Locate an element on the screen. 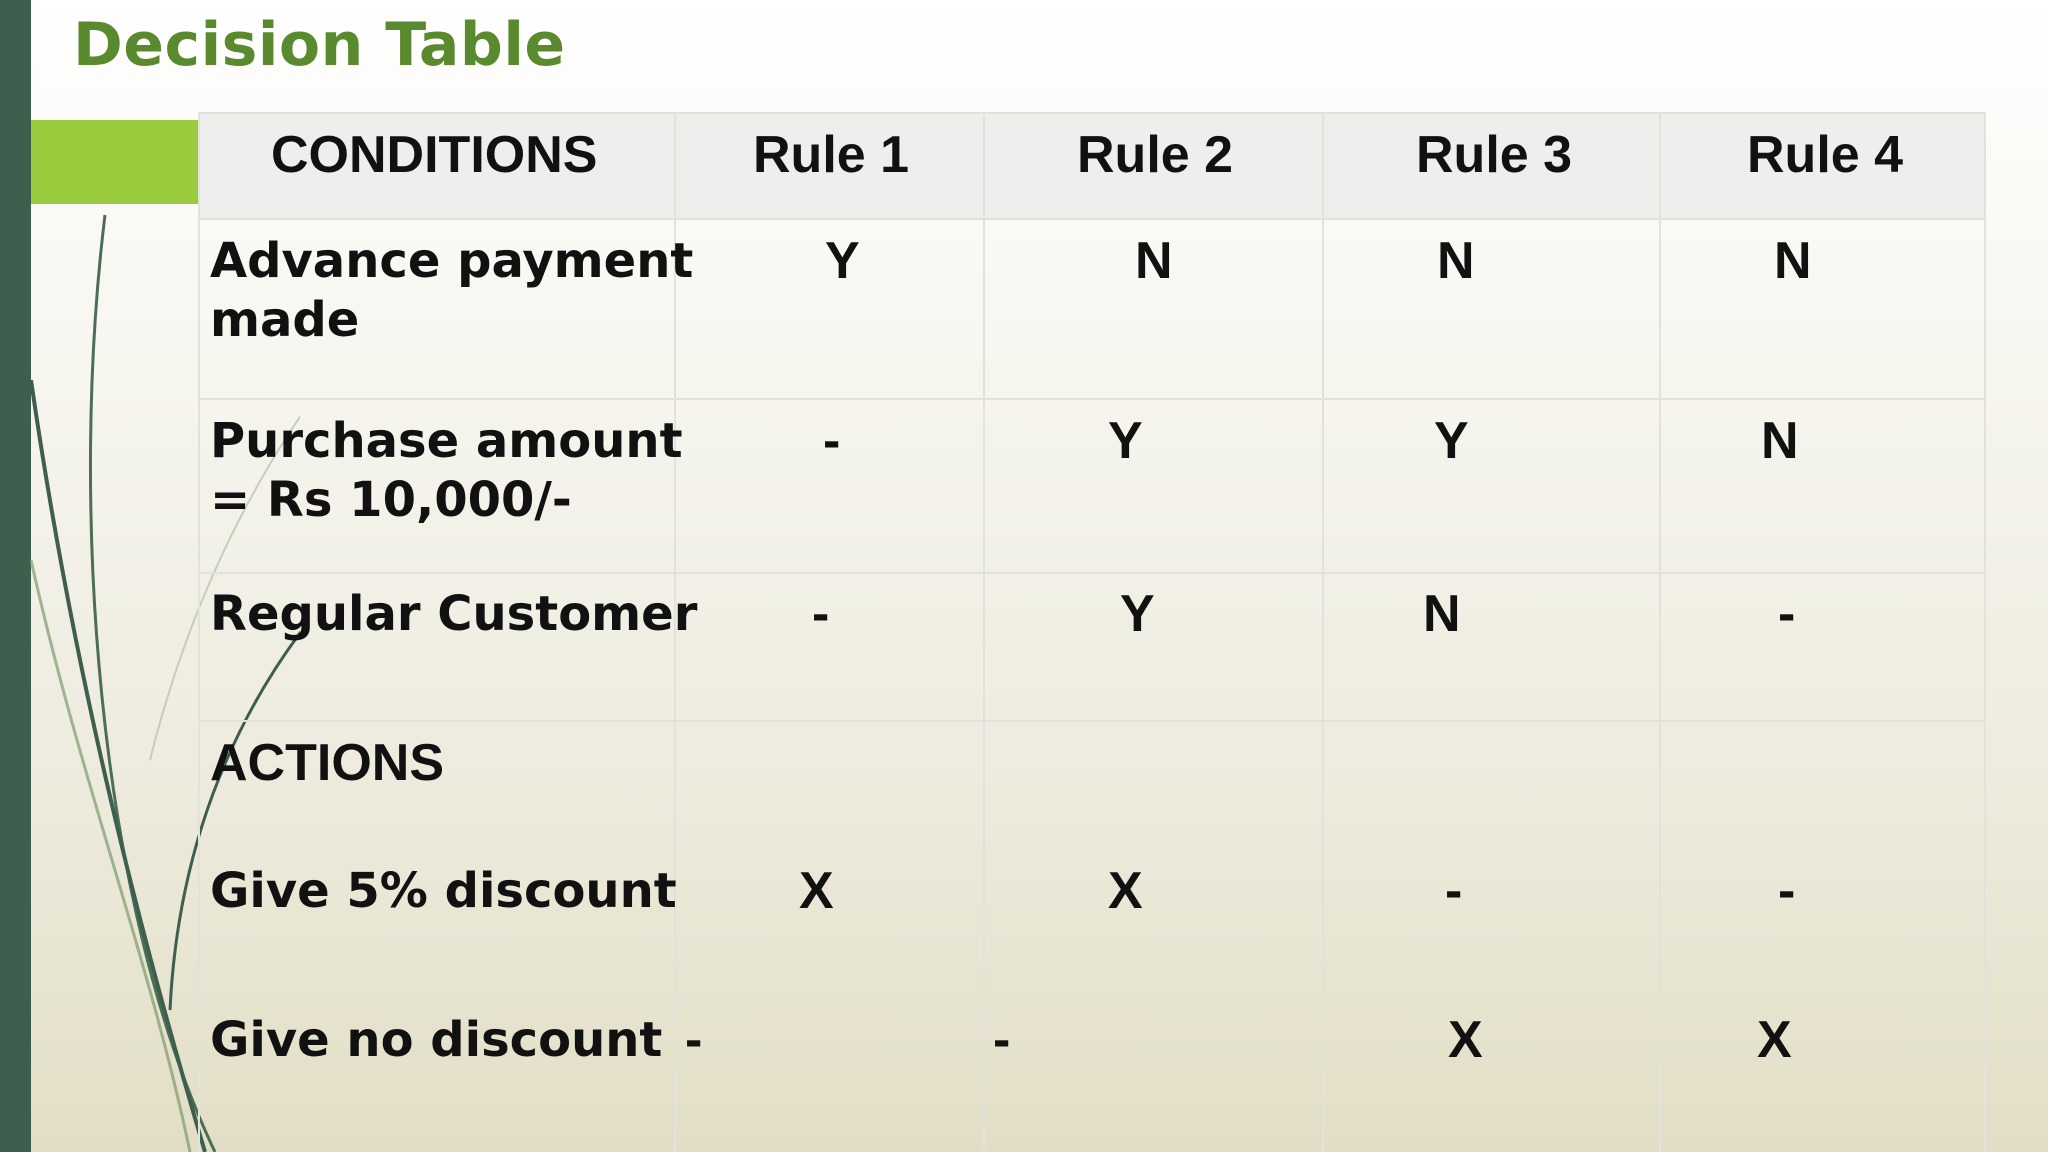 This screenshot has width=2048, height=1152. action-label: Give no discount is located at coordinates (436, 1040).